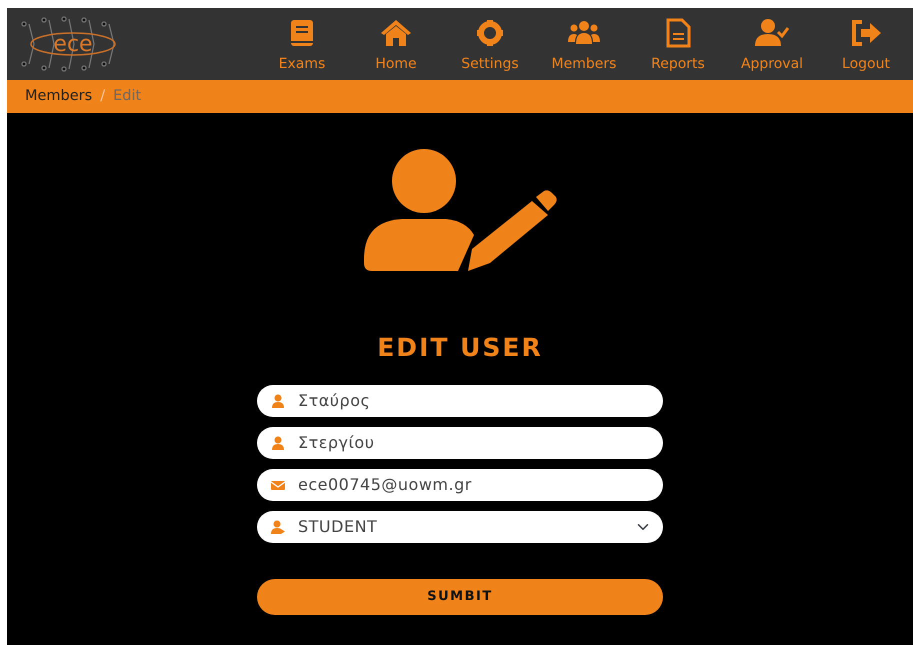  What do you see at coordinates (772, 33) in the screenshot?
I see `usercheck-icon` at bounding box center [772, 33].